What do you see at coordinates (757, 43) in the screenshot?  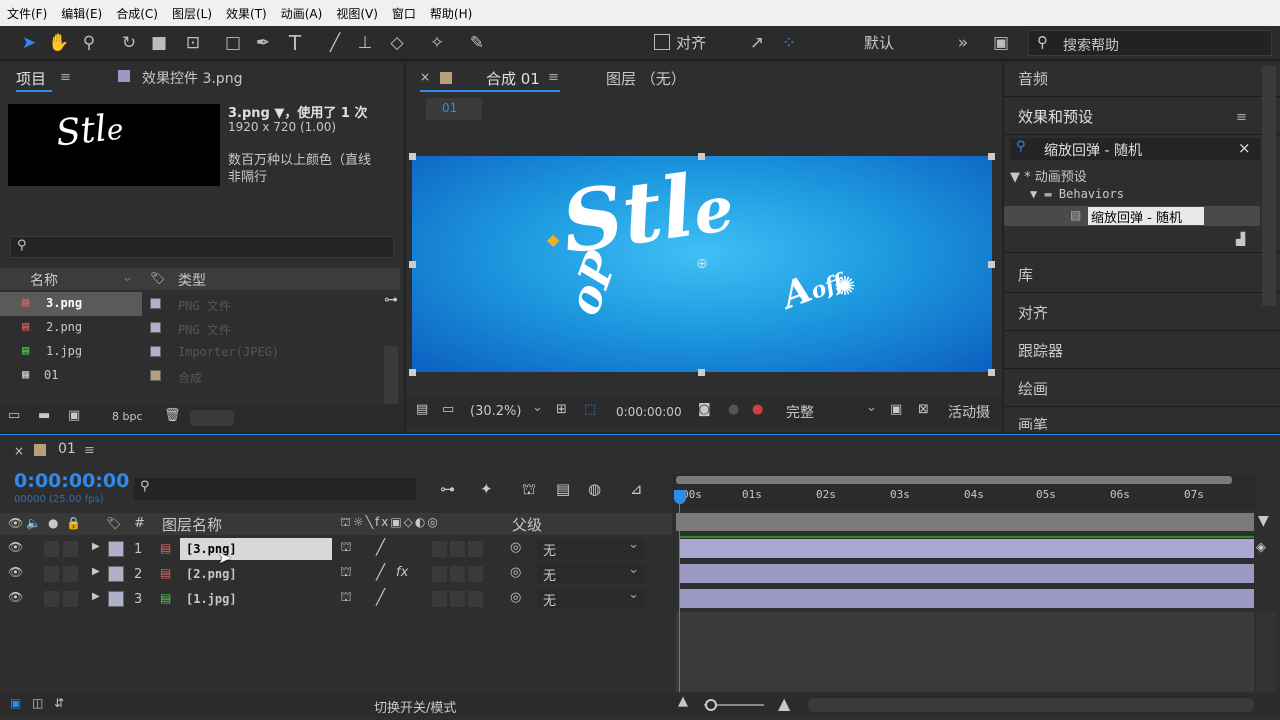 I see `snap-icon: ↗` at bounding box center [757, 43].